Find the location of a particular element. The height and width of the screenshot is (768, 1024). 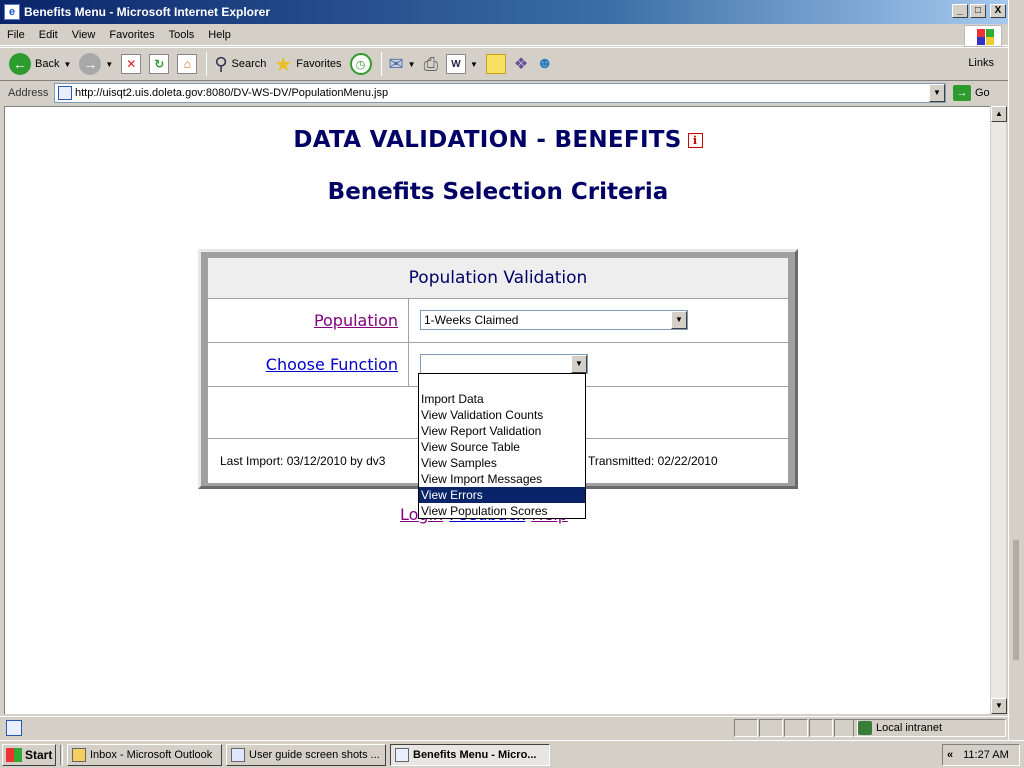

address-label: Address is located at coordinates (28, 93).